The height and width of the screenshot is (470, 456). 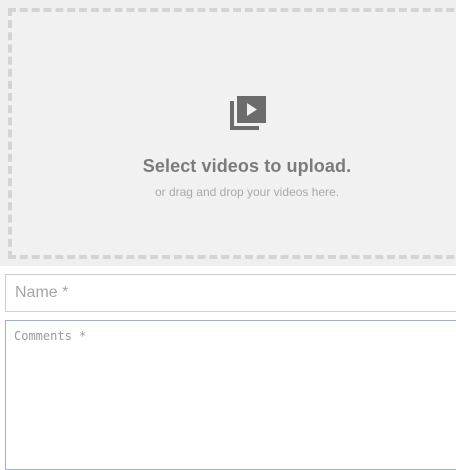 I want to click on upload-subtitle: or drag and drop your videos here., so click(x=247, y=192).